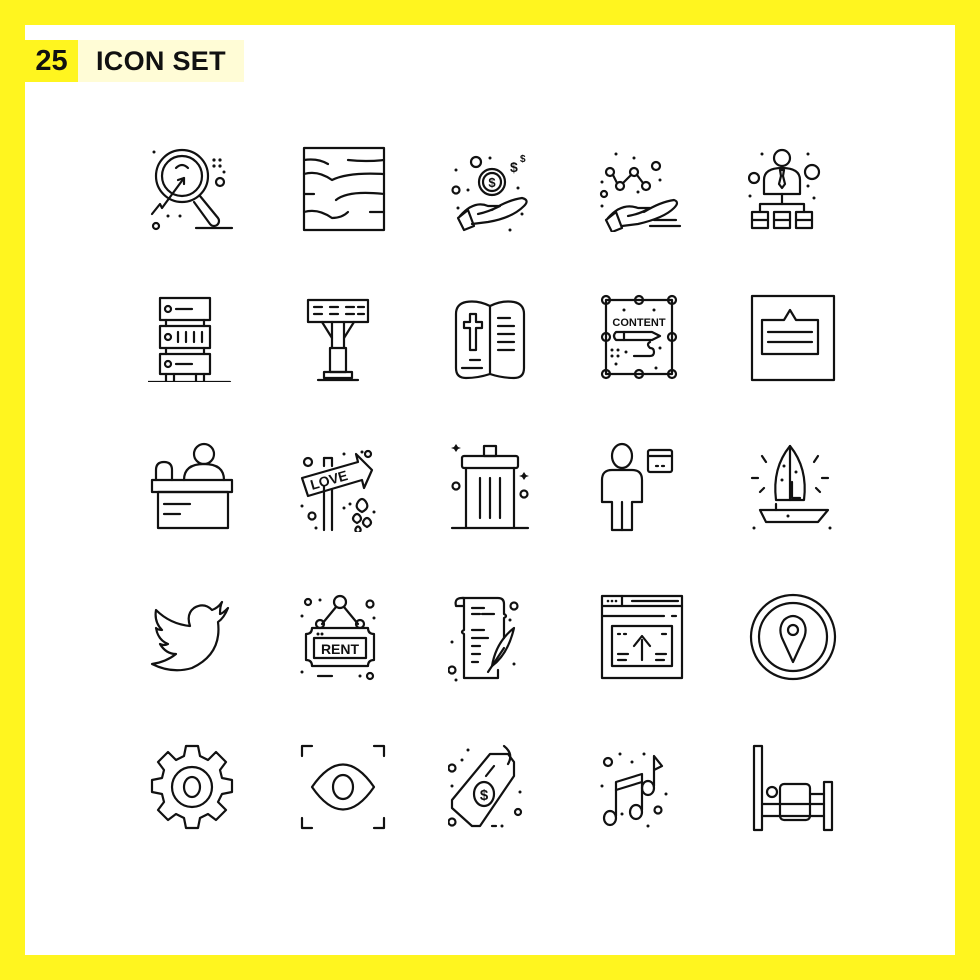 The height and width of the screenshot is (980, 980). I want to click on content-label: CONTENT, so click(638, 323).